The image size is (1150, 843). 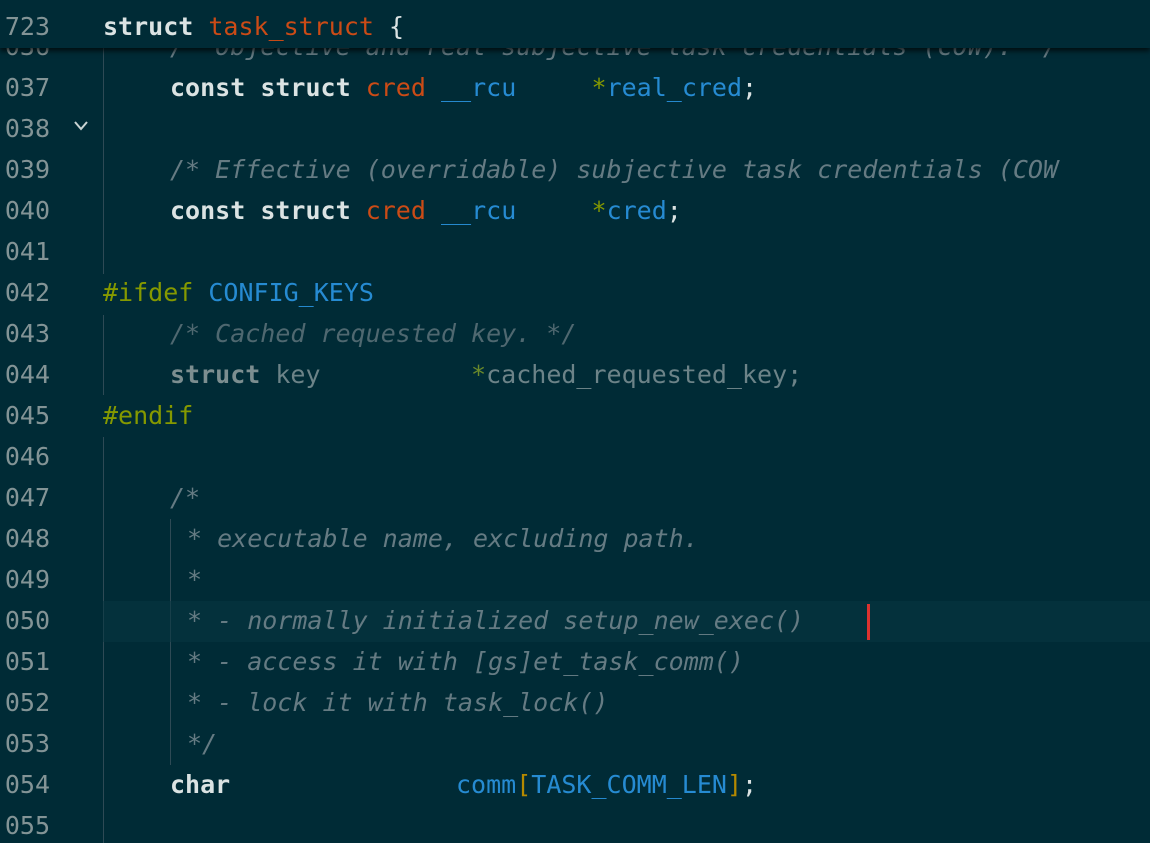 I want to click on keyword: char, so click(x=200, y=784).